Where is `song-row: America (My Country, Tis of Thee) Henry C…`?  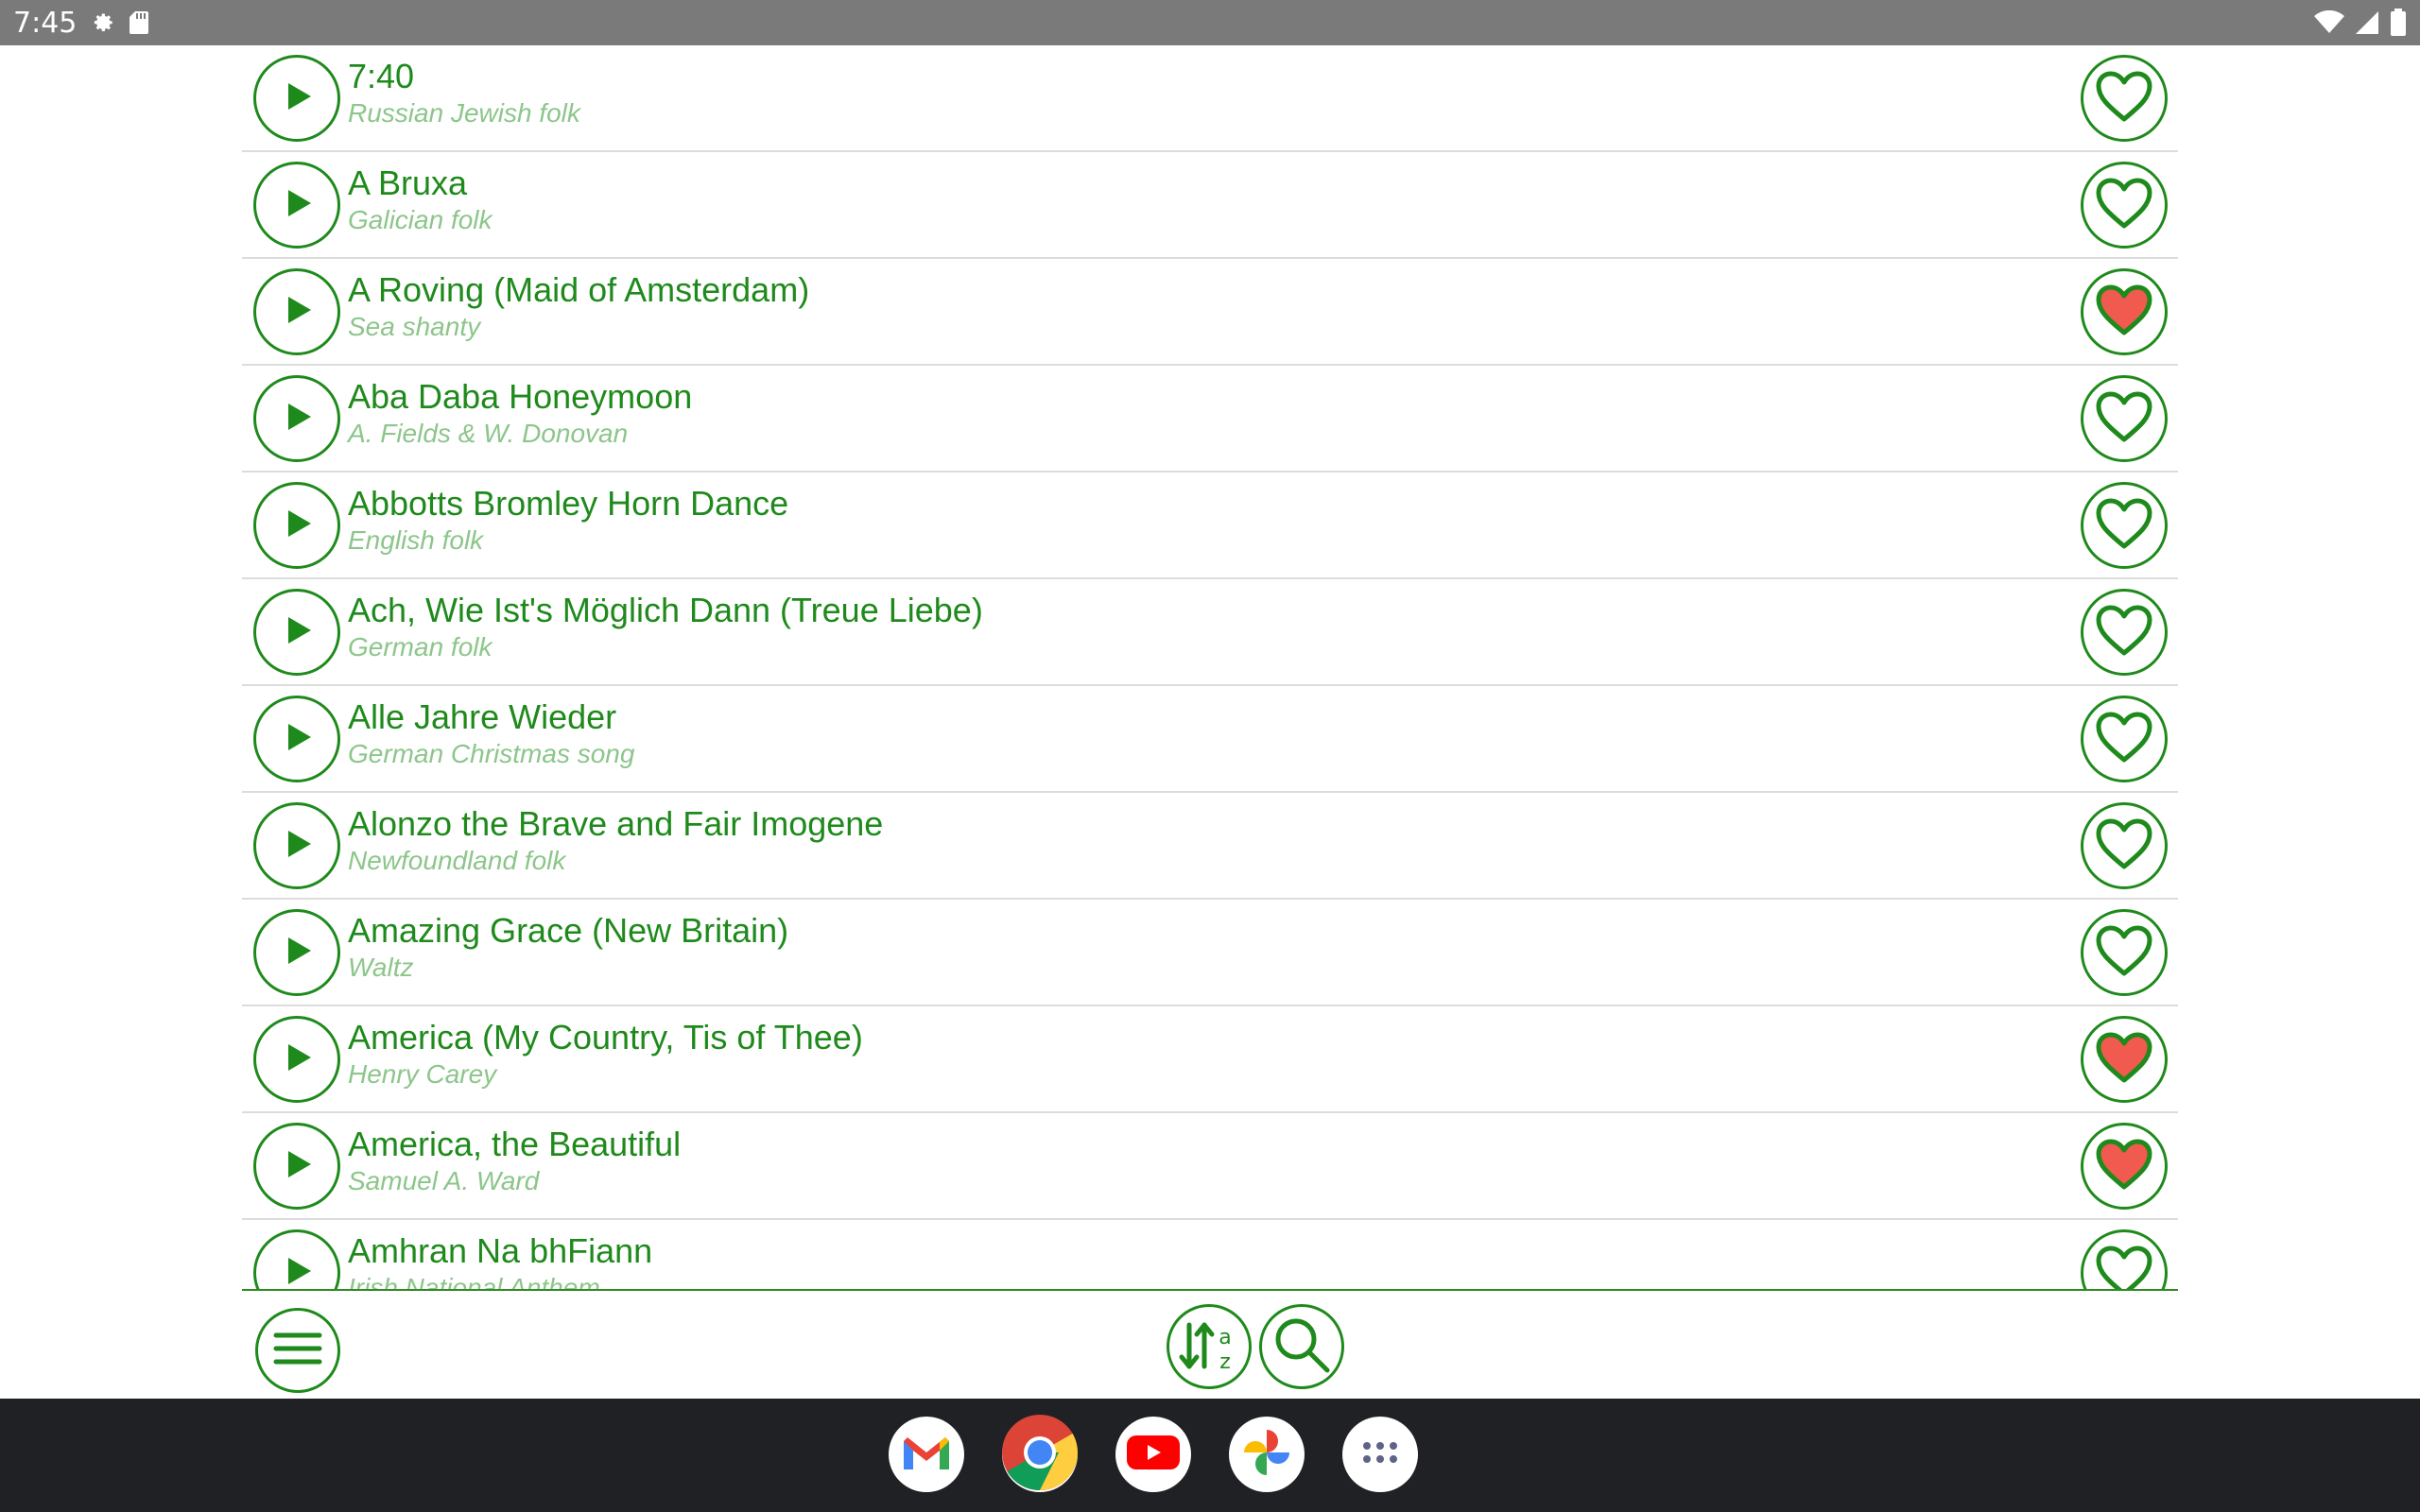 song-row: America (My Country, Tis of Thee) Henry C… is located at coordinates (1210, 1059).